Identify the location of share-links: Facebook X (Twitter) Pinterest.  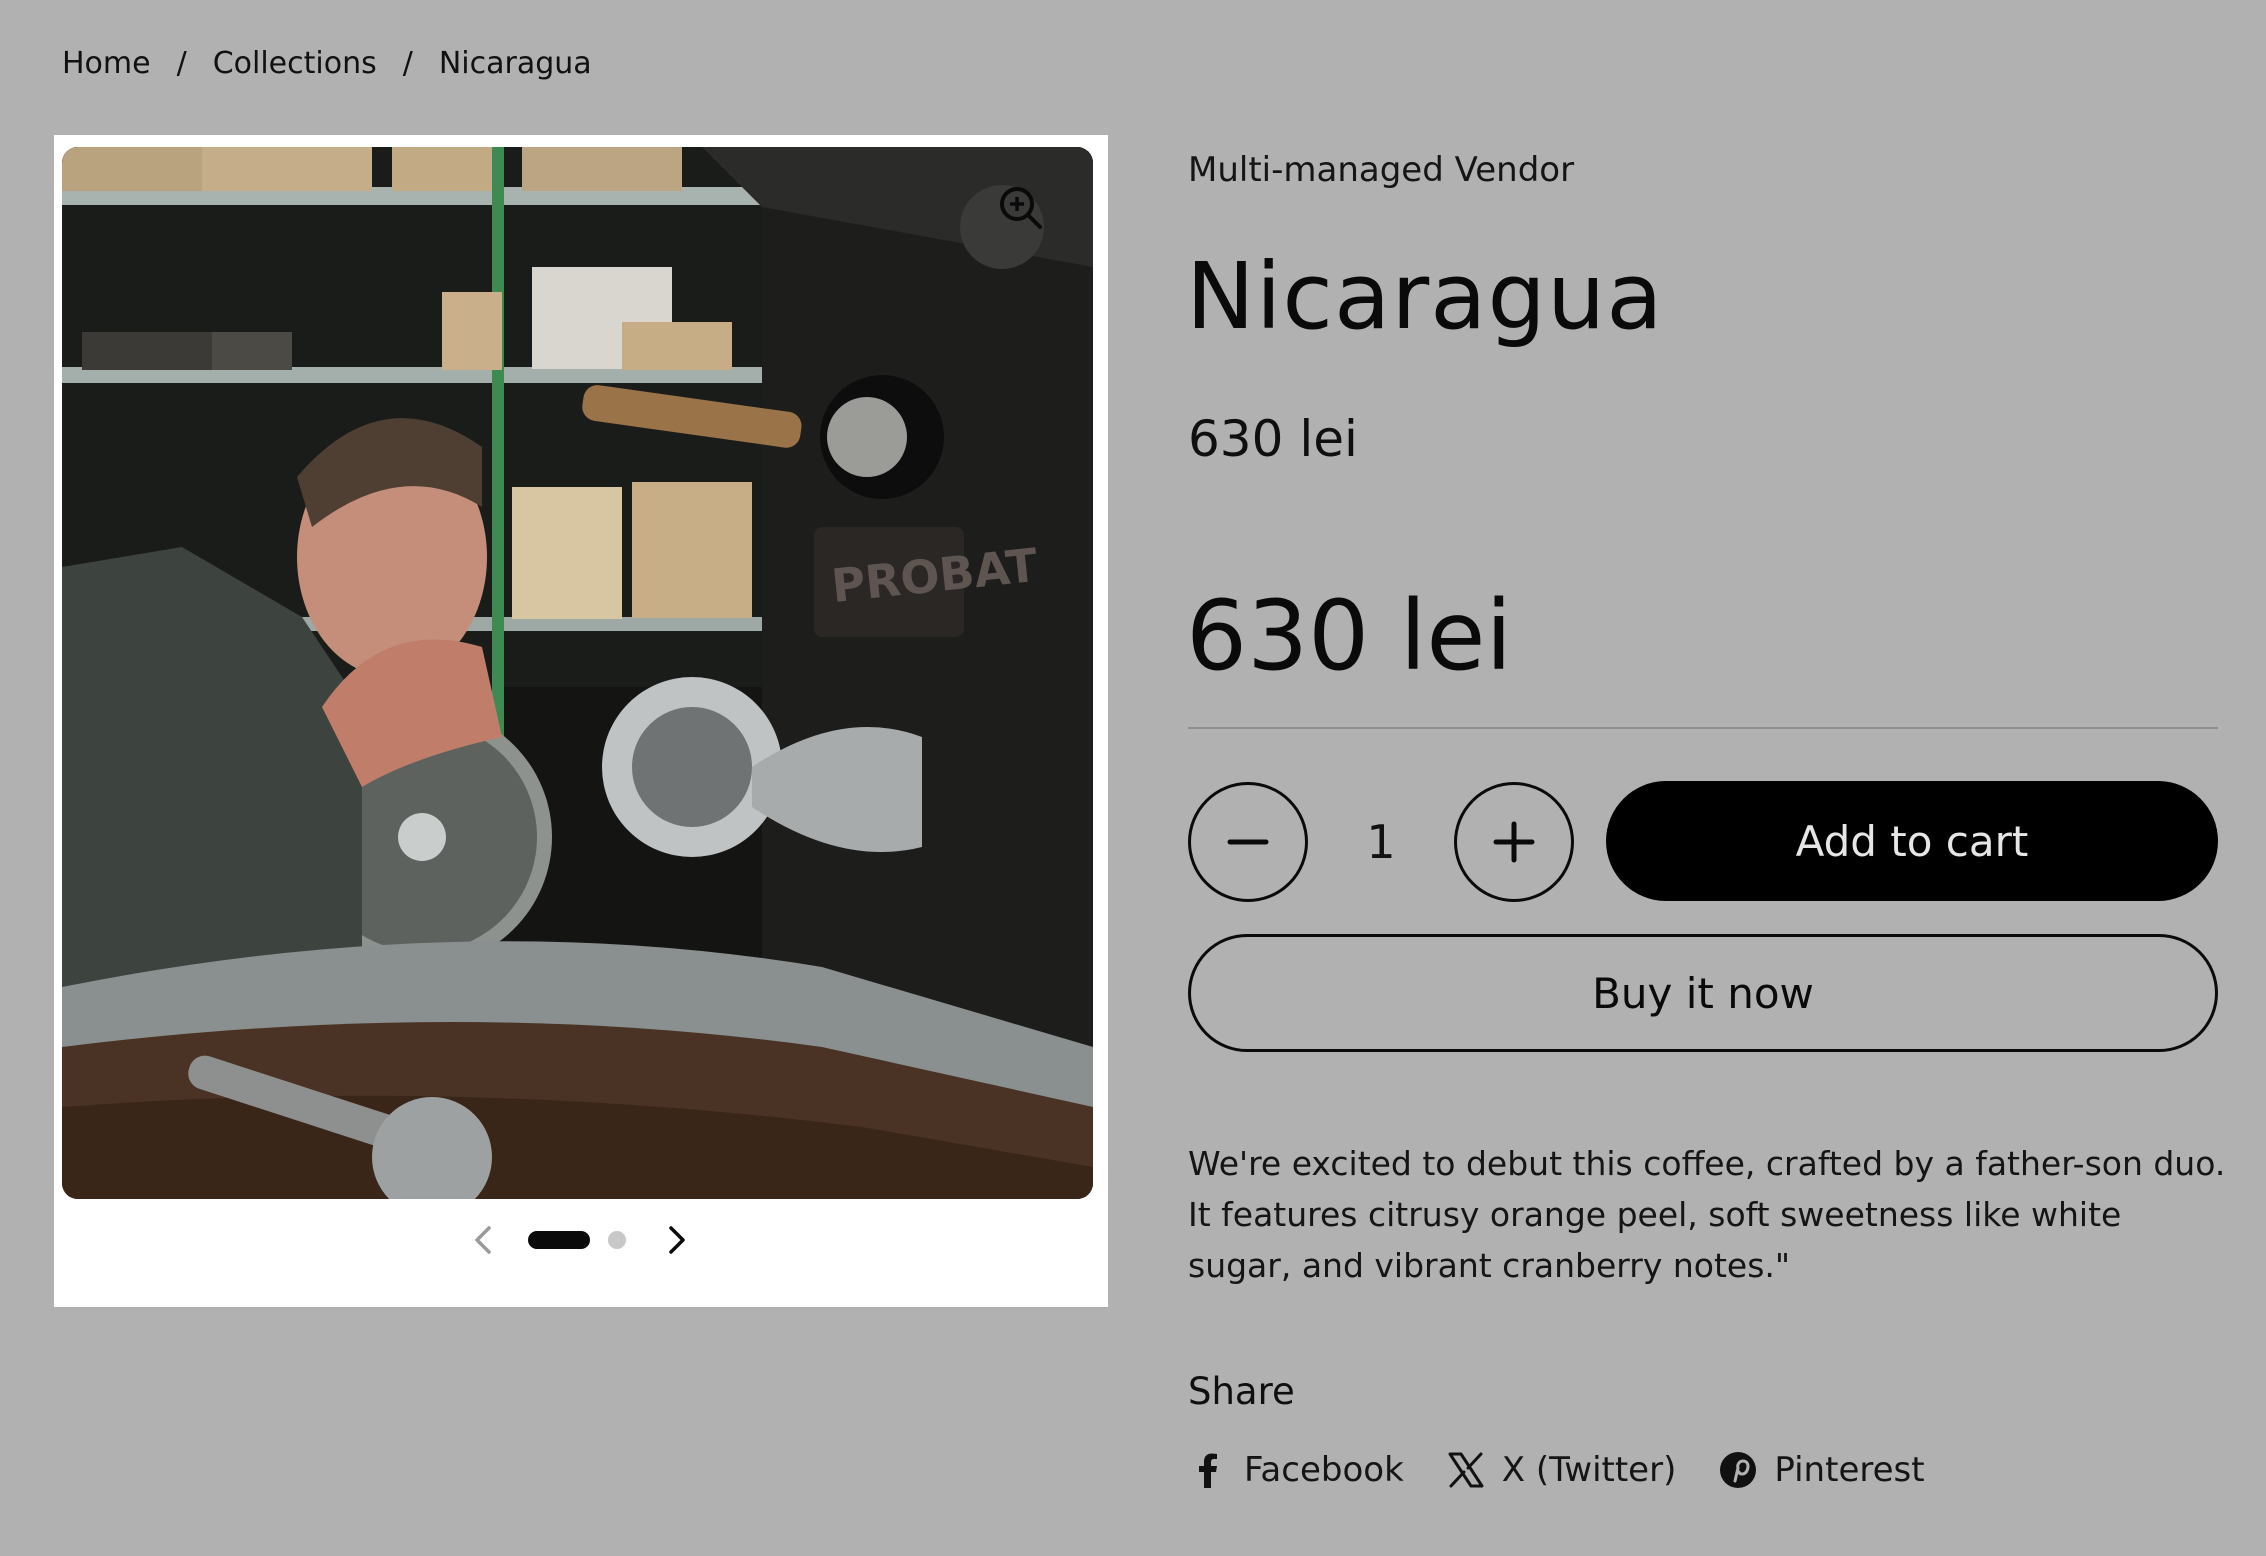
(1577, 1470).